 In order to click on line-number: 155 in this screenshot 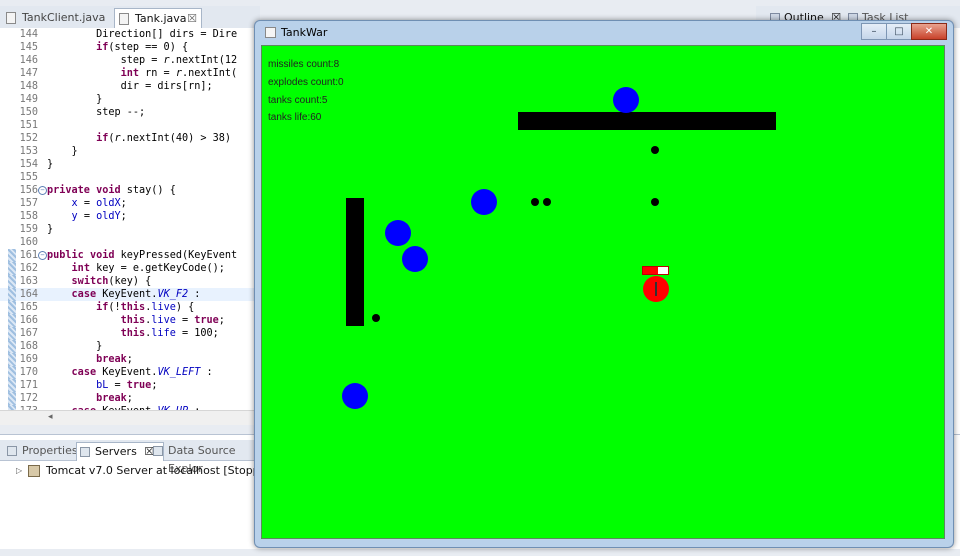, I will do `click(28, 177)`.